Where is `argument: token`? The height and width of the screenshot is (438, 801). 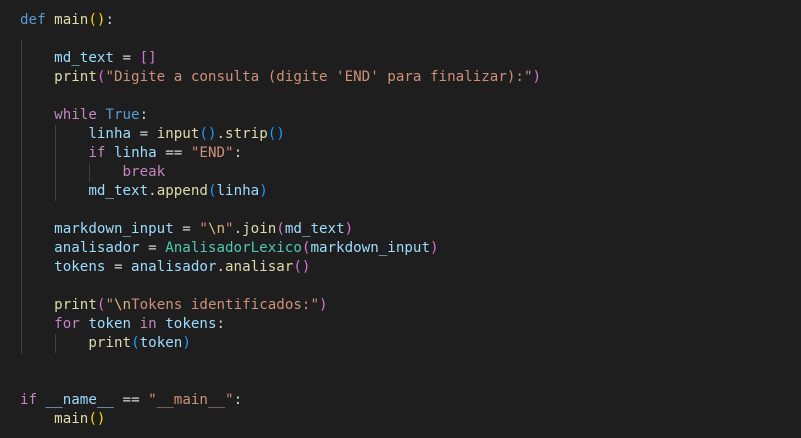 argument: token is located at coordinates (161, 343).